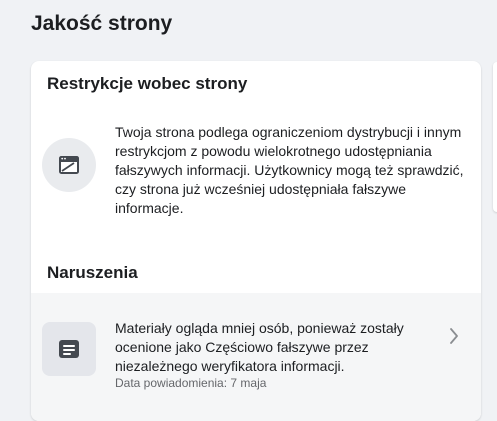  I want to click on adjacent-card-edge, so click(495, 137).